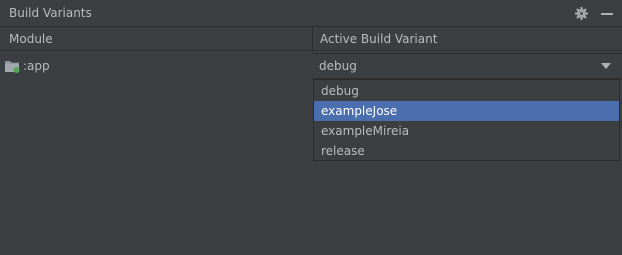 The image size is (622, 255). Describe the element at coordinates (467, 66) in the screenshot. I see `active-variant-select: debug` at that location.